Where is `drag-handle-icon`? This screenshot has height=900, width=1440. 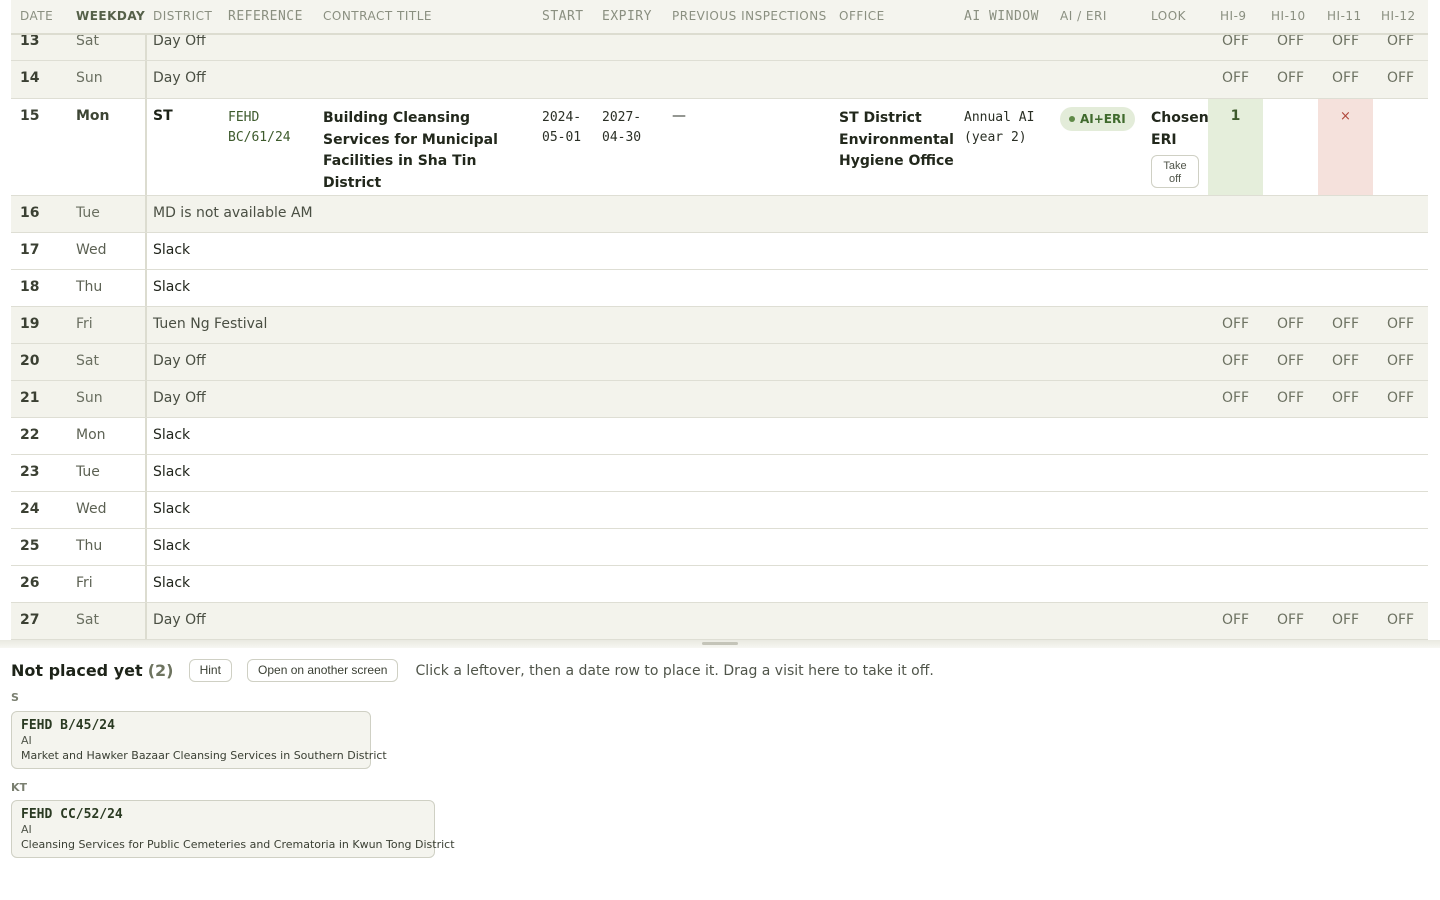 drag-handle-icon is located at coordinates (720, 643).